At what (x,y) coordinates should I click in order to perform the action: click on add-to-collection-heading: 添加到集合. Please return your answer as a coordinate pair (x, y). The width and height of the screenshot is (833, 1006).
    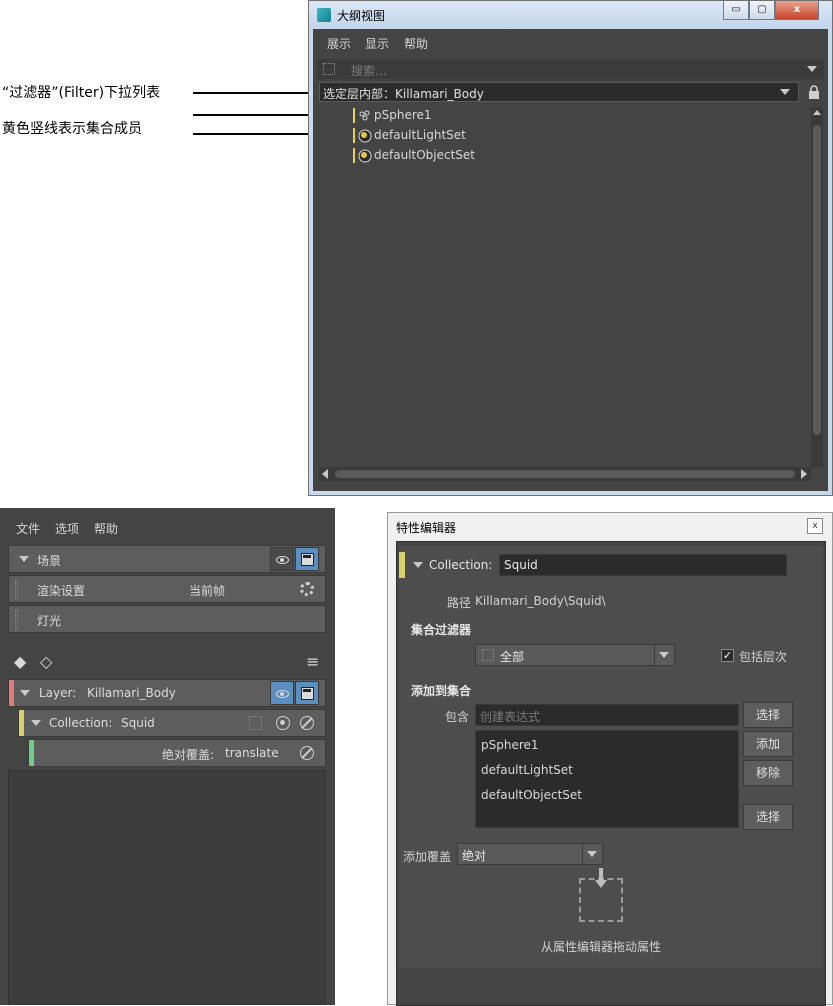
    Looking at the image, I should click on (441, 691).